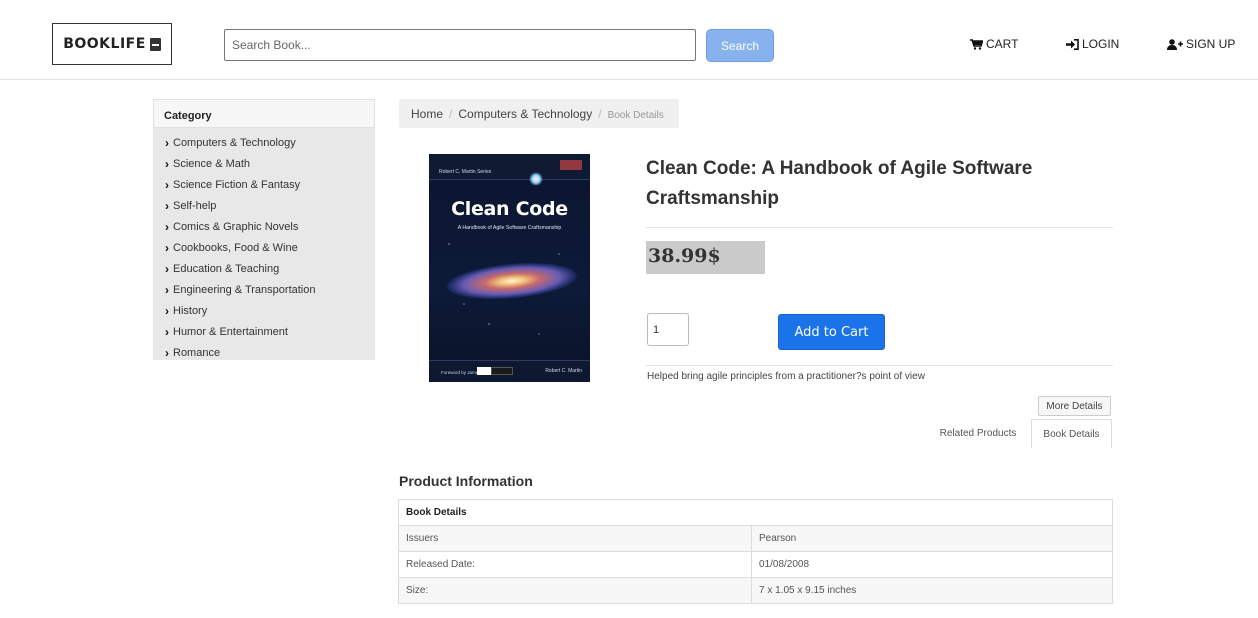  Describe the element at coordinates (575, 538) in the screenshot. I see `table-cell-label: Issuers` at that location.